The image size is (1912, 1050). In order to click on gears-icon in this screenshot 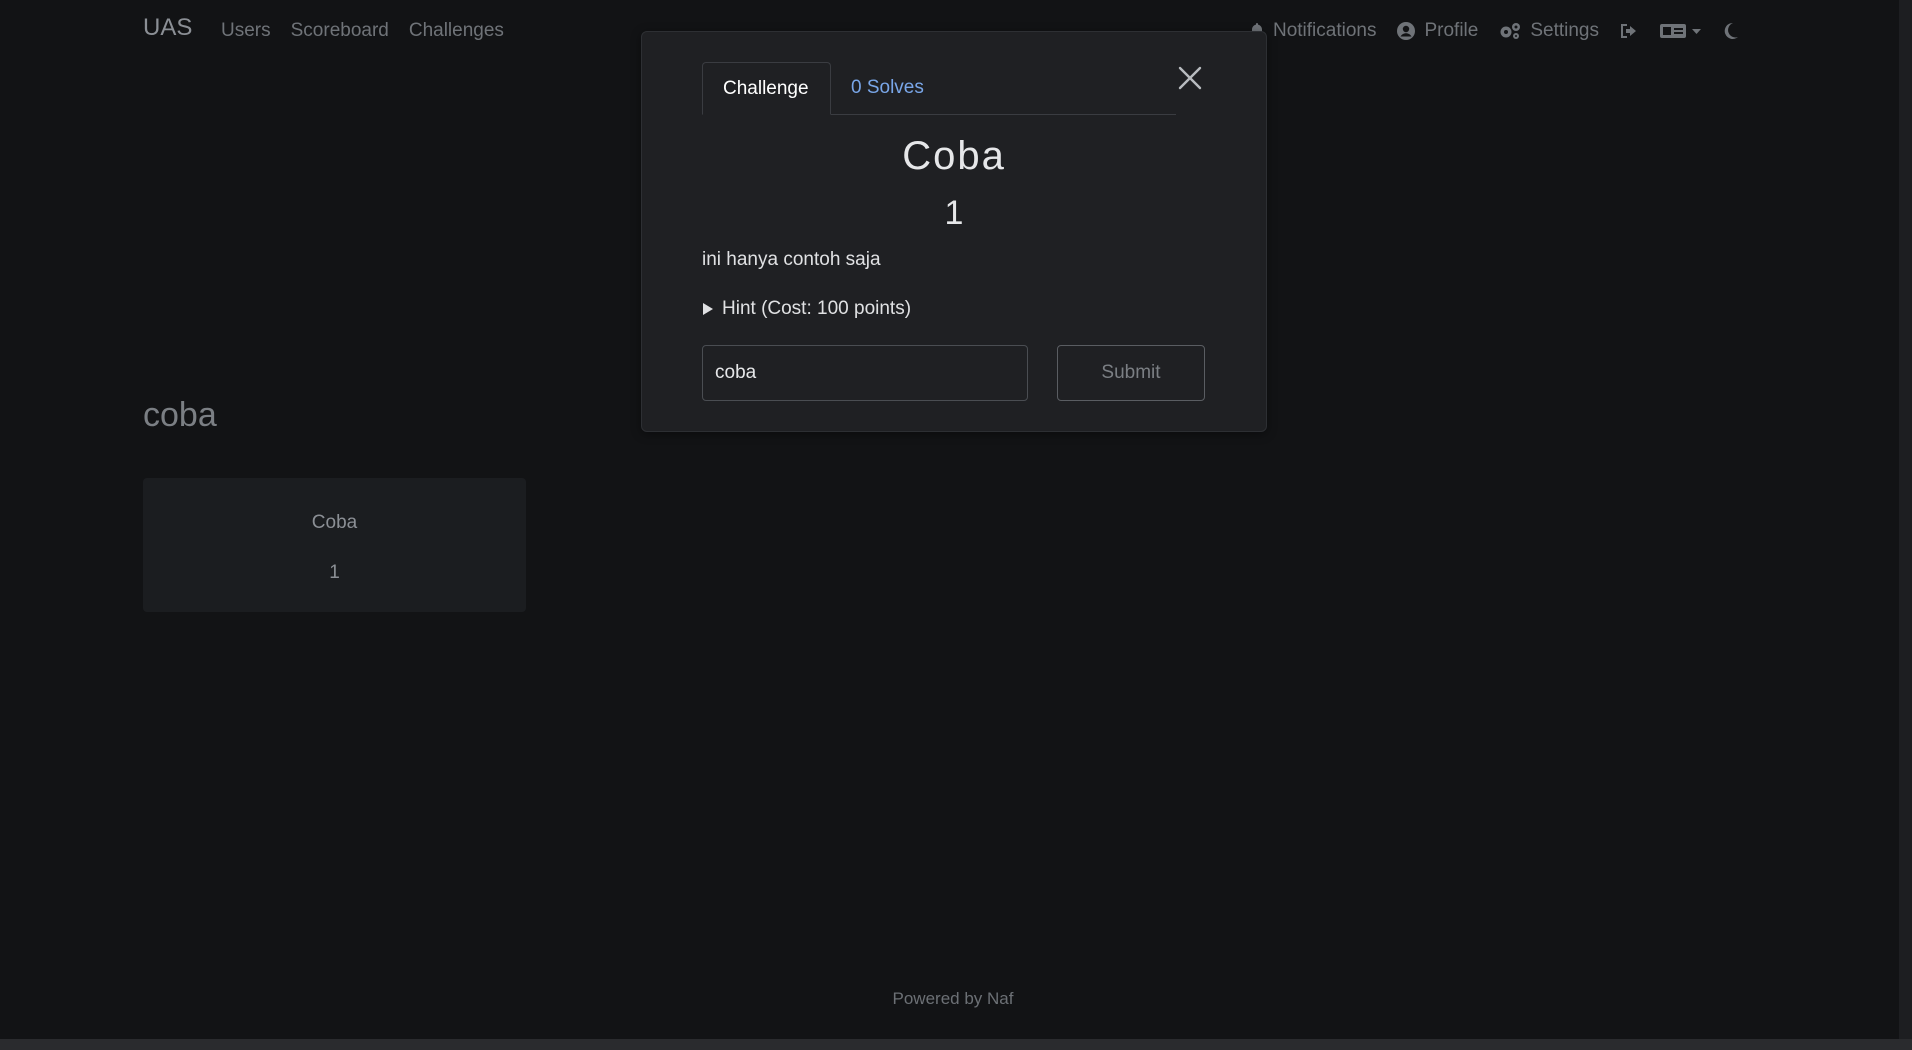, I will do `click(1510, 31)`.